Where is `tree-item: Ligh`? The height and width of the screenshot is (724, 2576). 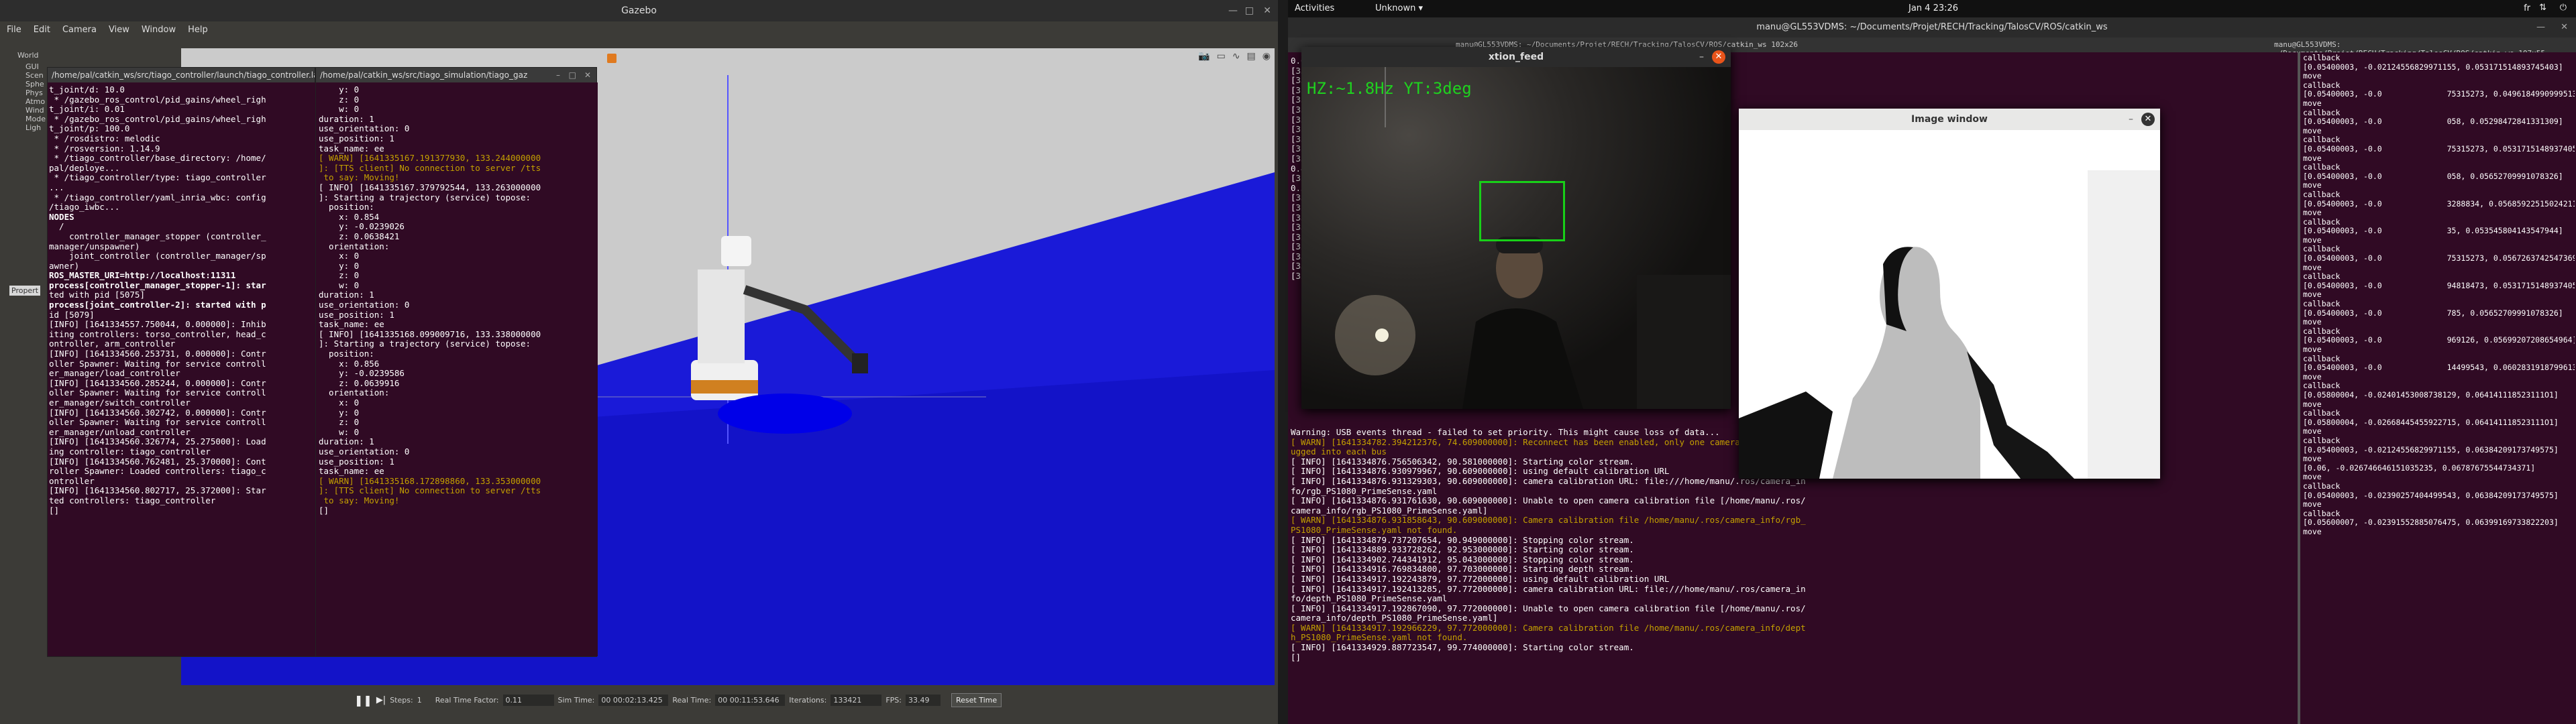
tree-item: Ligh is located at coordinates (36, 127).